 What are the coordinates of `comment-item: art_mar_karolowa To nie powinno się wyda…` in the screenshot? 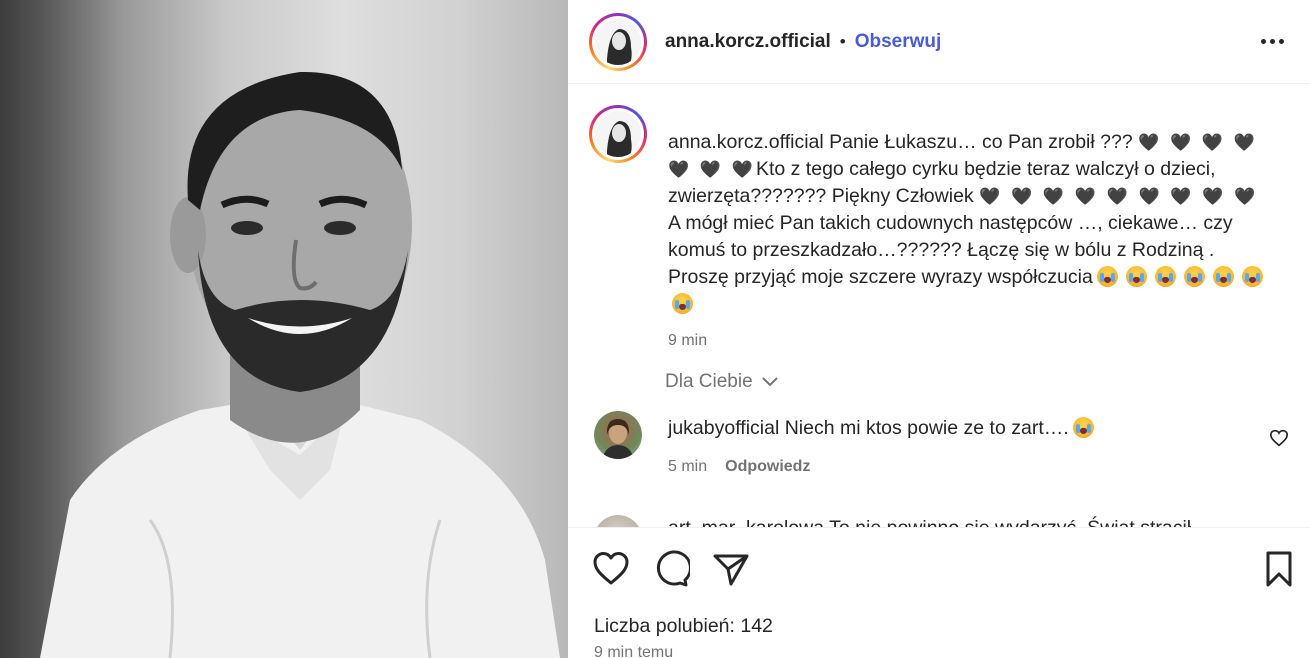 It's located at (939, 520).